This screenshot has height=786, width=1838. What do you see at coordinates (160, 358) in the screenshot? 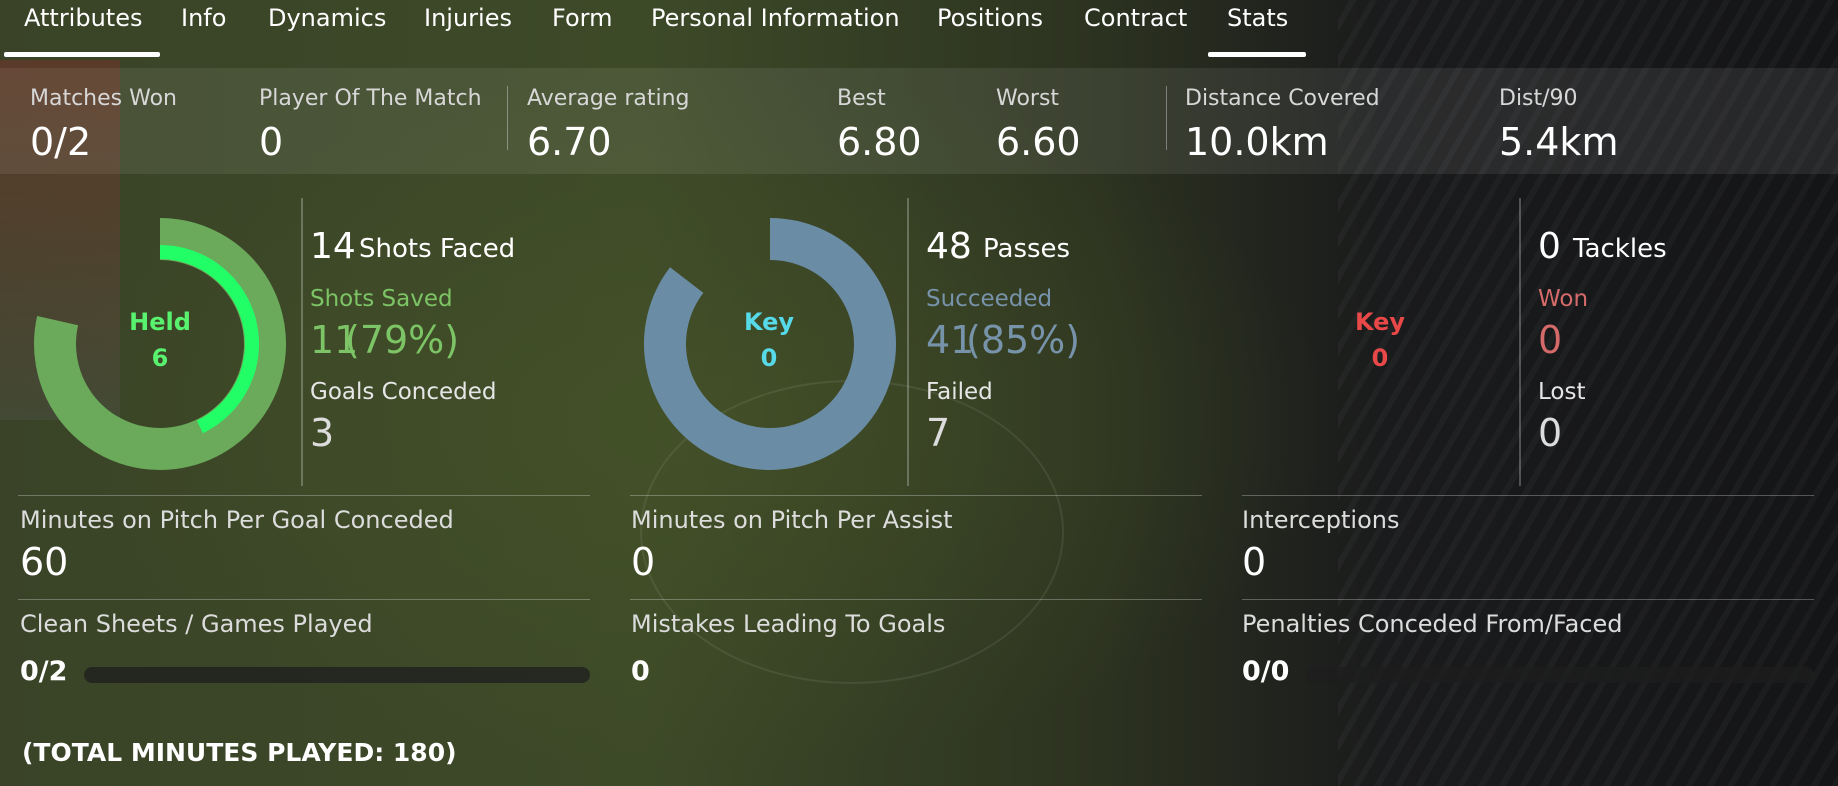
I see `held-donut-value: 6` at bounding box center [160, 358].